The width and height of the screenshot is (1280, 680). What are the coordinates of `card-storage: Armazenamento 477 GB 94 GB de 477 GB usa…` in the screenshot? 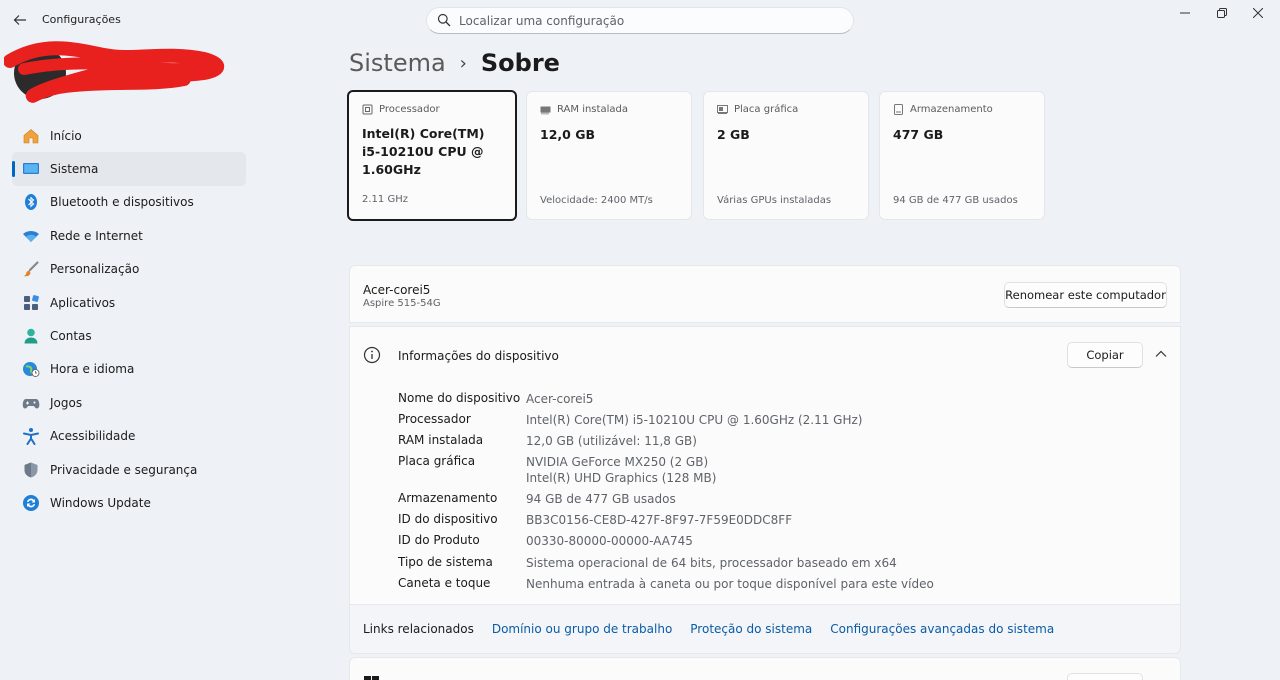 It's located at (962, 155).